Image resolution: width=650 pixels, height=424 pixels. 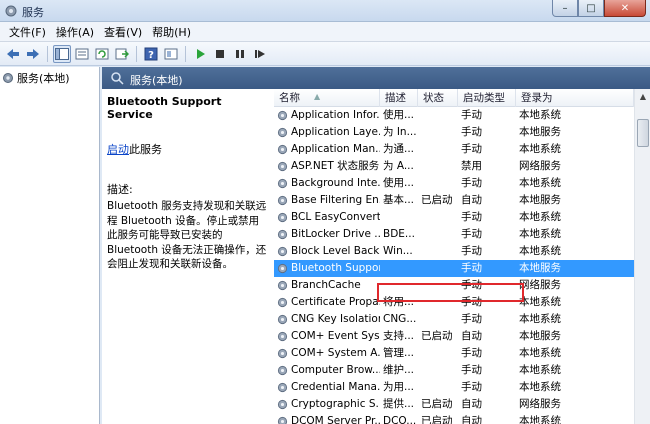 What do you see at coordinates (454, 404) in the screenshot?
I see `table-row: Cryptographic S... 提供... 已启动 自动 网络服务` at bounding box center [454, 404].